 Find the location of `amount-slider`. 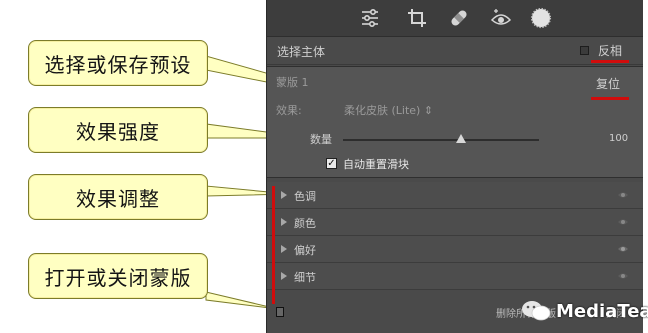

amount-slider is located at coordinates (441, 138).